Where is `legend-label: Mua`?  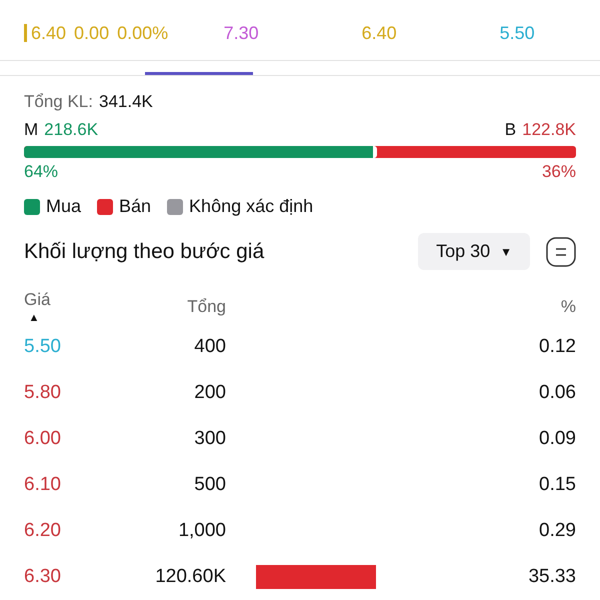 legend-label: Mua is located at coordinates (64, 206).